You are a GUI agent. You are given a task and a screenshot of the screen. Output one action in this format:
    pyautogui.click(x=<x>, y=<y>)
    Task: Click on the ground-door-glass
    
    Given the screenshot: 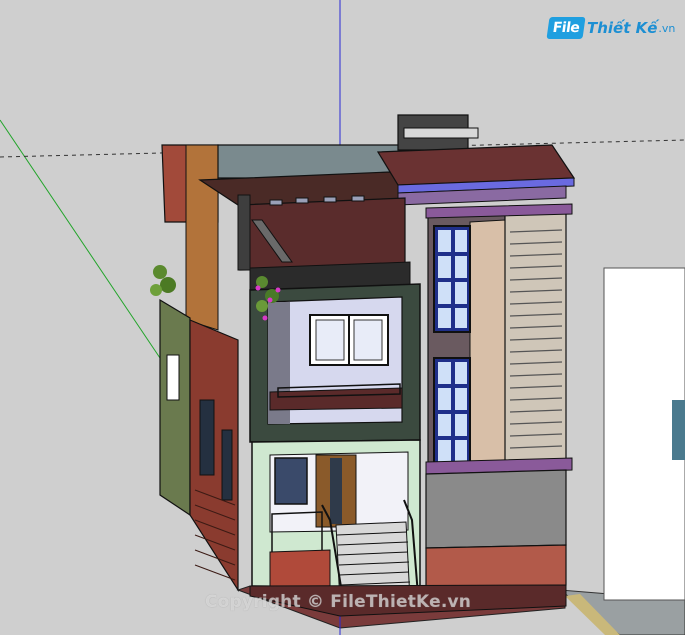 What is the action you would take?
    pyautogui.click(x=336, y=491)
    